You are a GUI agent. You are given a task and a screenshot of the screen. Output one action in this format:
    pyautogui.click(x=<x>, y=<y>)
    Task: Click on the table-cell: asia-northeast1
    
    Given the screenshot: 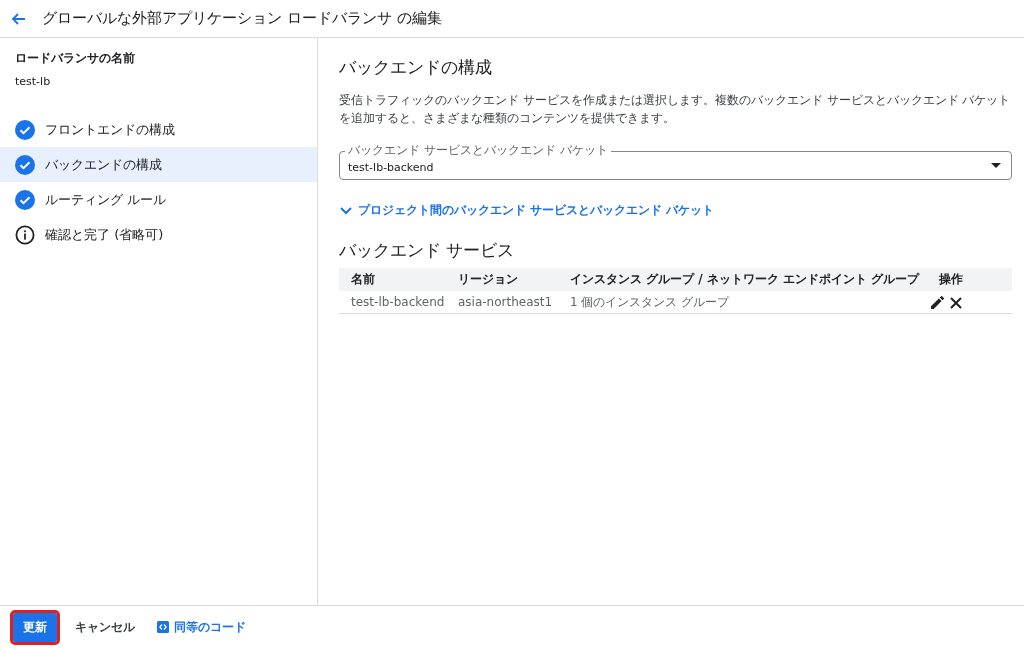 What is the action you would take?
    pyautogui.click(x=502, y=302)
    